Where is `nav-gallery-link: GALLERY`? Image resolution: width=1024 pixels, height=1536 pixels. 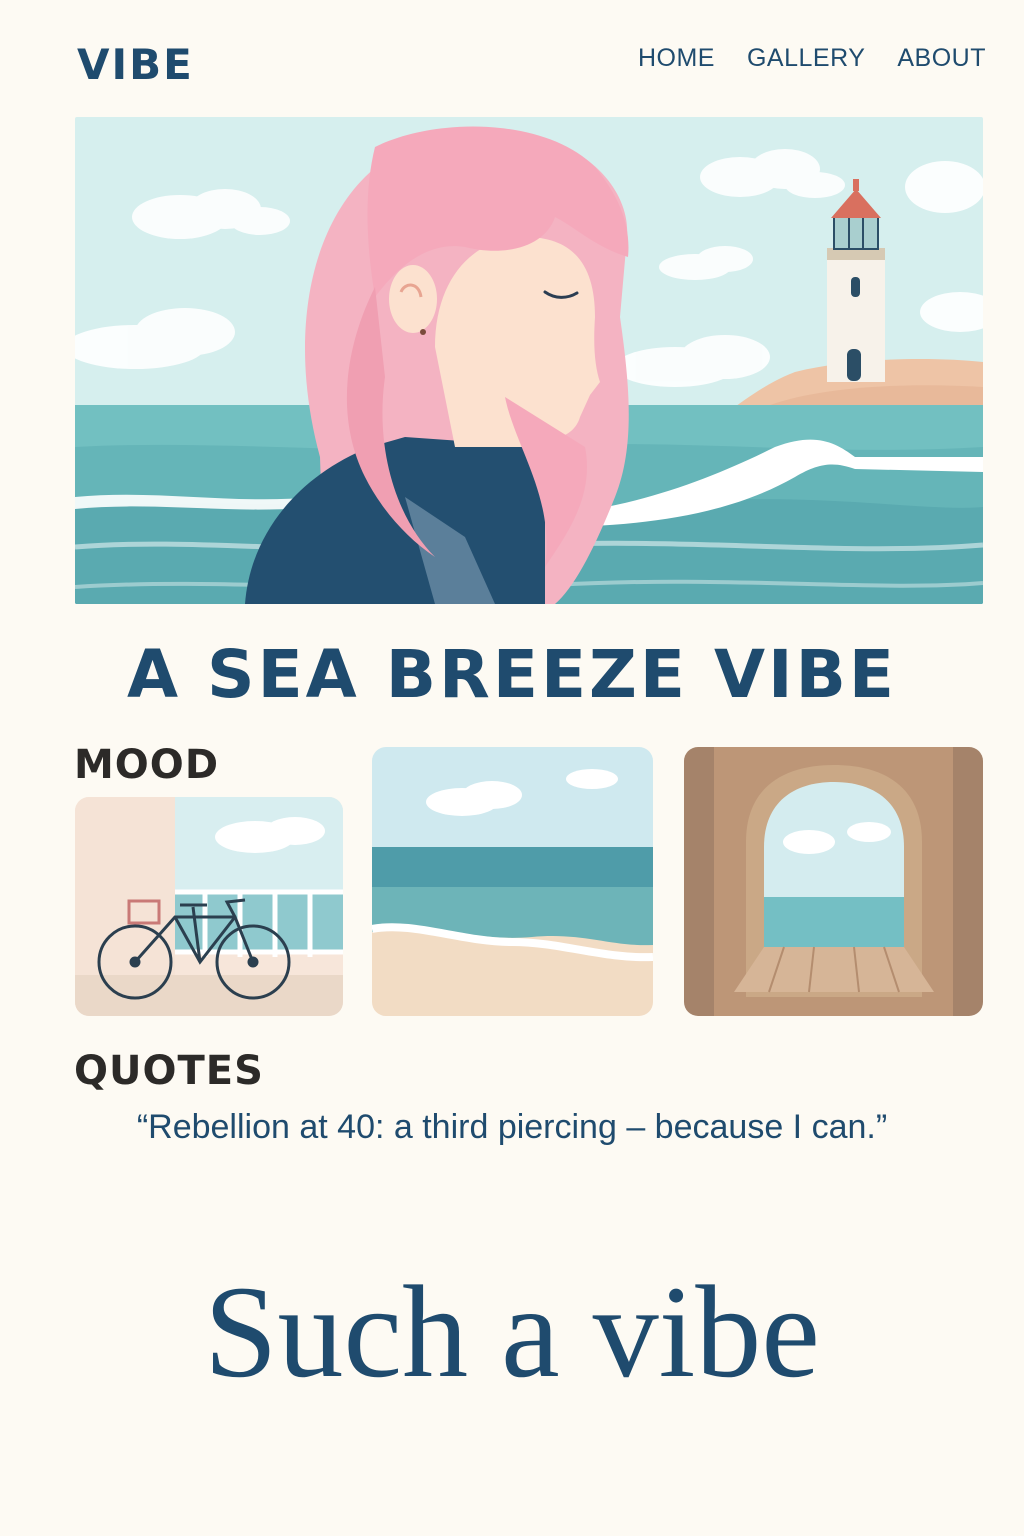
nav-gallery-link: GALLERY is located at coordinates (806, 58).